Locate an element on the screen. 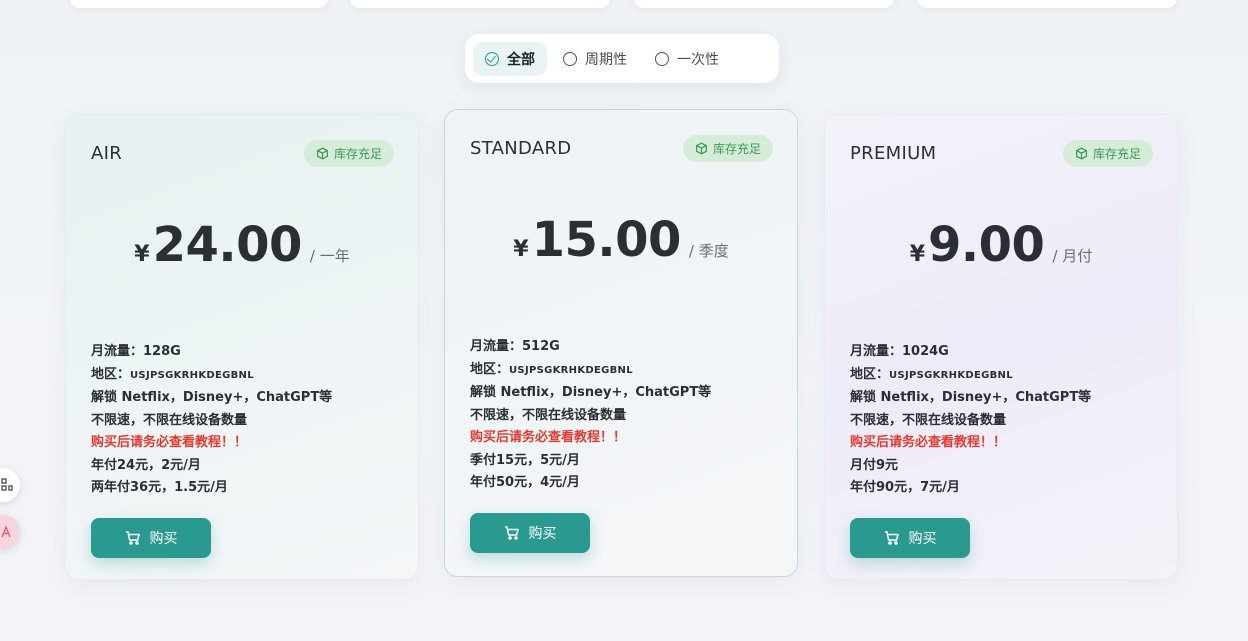 Image resolution: width=1248 pixels, height=641 pixels. filter-option-periodic: 周期性 is located at coordinates (595, 59).